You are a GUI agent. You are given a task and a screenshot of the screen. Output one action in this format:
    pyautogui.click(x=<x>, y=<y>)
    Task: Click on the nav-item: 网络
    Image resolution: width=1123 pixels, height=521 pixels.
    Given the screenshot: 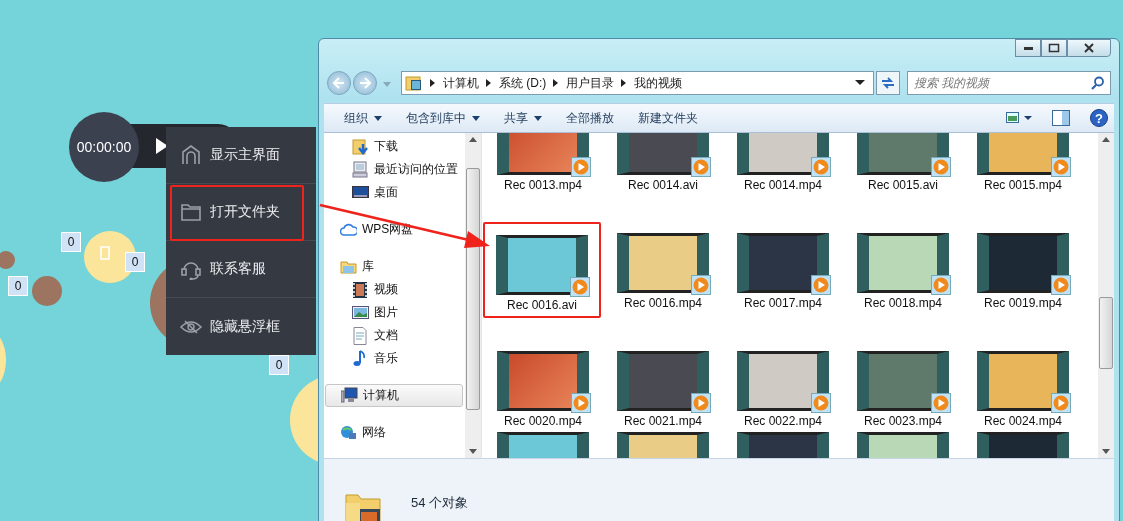 What is the action you would take?
    pyautogui.click(x=394, y=432)
    